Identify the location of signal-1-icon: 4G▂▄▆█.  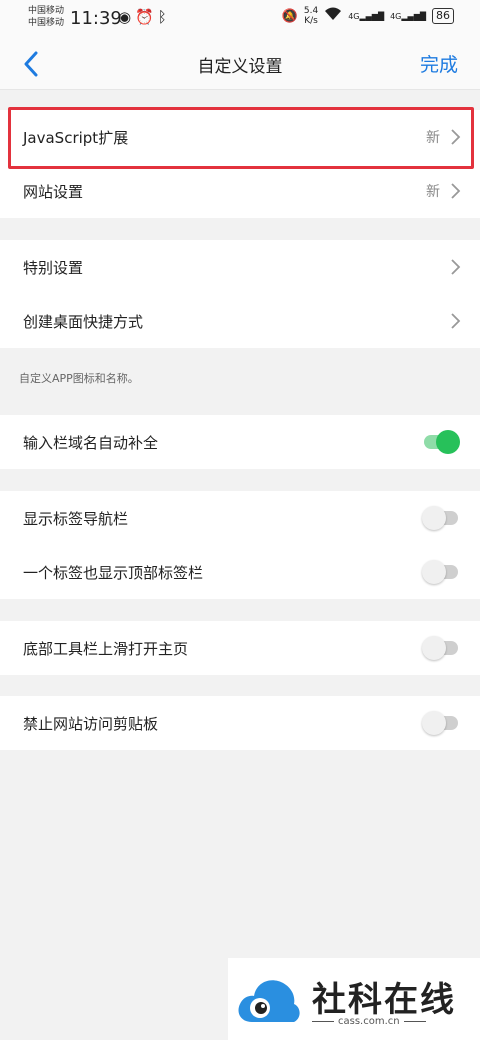
(366, 16).